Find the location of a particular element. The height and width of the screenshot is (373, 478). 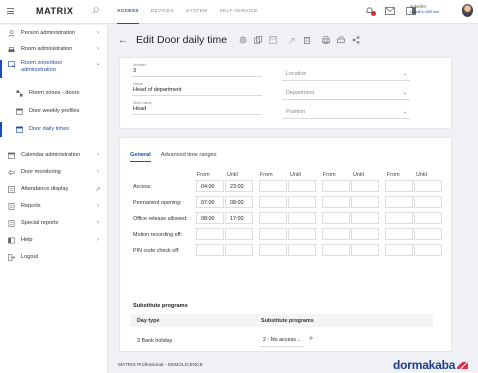

flag-icon is located at coordinates (292, 40).